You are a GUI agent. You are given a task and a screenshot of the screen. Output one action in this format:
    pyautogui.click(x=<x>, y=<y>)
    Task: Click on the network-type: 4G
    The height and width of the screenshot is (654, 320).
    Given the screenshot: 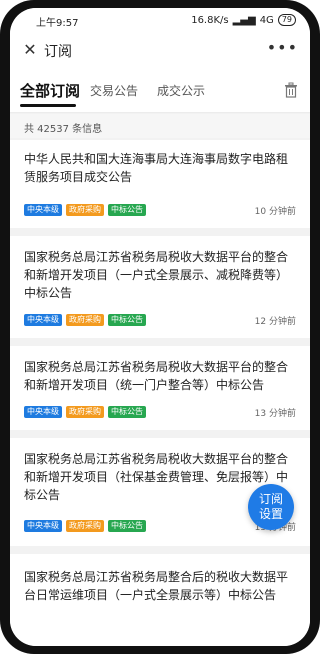 What is the action you would take?
    pyautogui.click(x=266, y=20)
    